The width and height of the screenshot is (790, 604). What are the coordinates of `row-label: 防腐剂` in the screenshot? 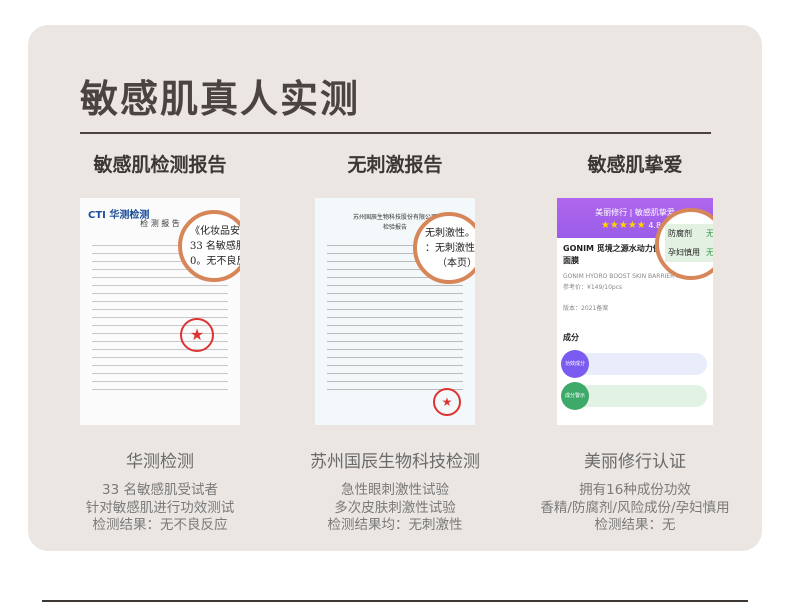 It's located at (680, 233).